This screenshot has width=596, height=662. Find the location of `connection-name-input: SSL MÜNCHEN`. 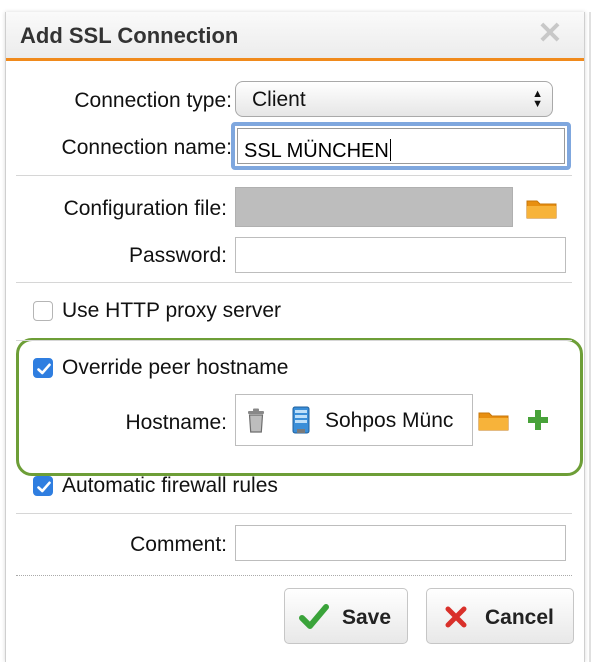

connection-name-input: SSL MÜNCHEN is located at coordinates (401, 146).